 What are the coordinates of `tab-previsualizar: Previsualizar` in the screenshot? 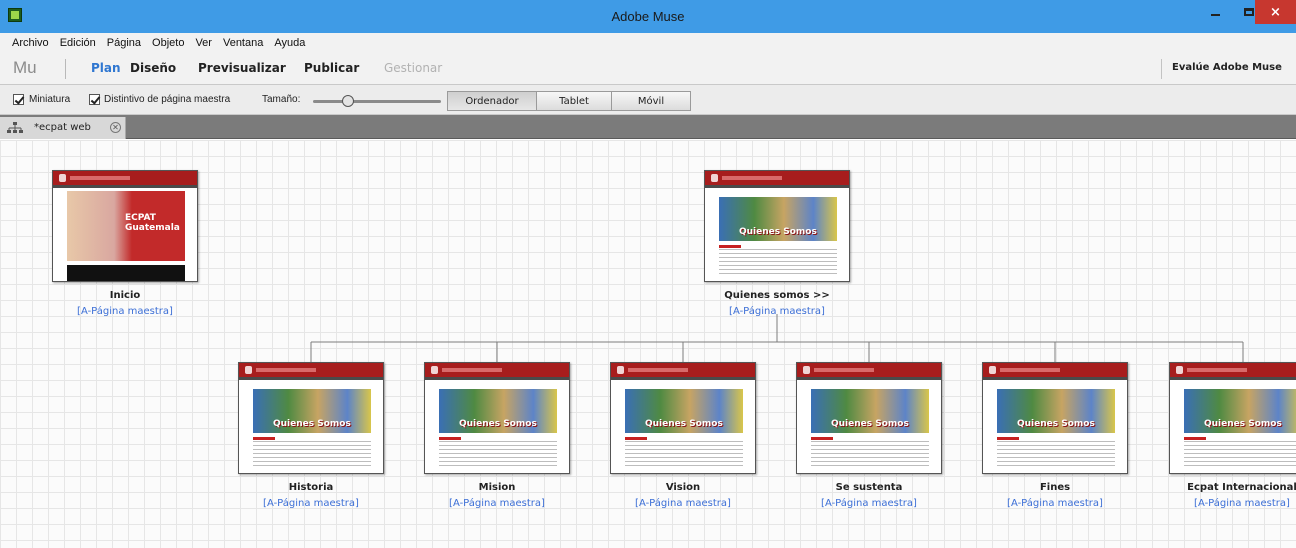 It's located at (242, 68).